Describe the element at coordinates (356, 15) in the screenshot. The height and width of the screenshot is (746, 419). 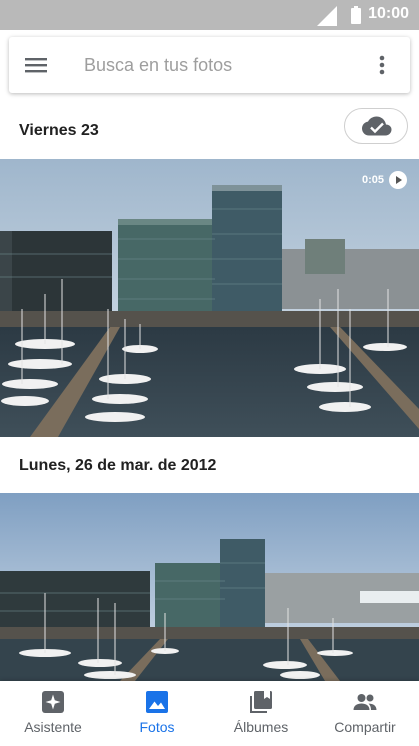
I see `battery-icon` at that location.